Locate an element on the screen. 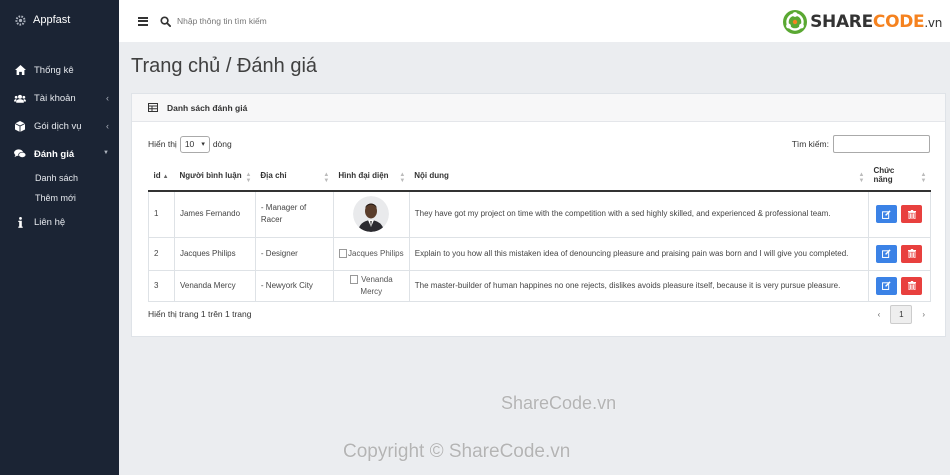  cell-id: 3 is located at coordinates (161, 285).